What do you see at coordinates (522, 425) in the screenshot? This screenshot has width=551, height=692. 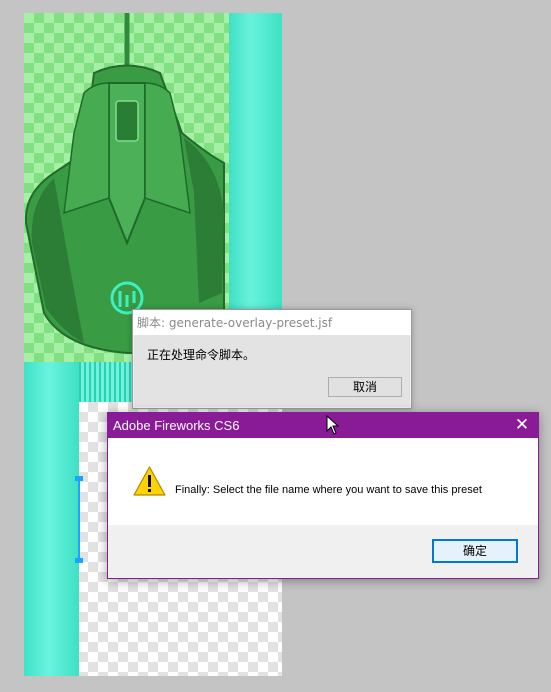 I see `close-icon: ✕` at bounding box center [522, 425].